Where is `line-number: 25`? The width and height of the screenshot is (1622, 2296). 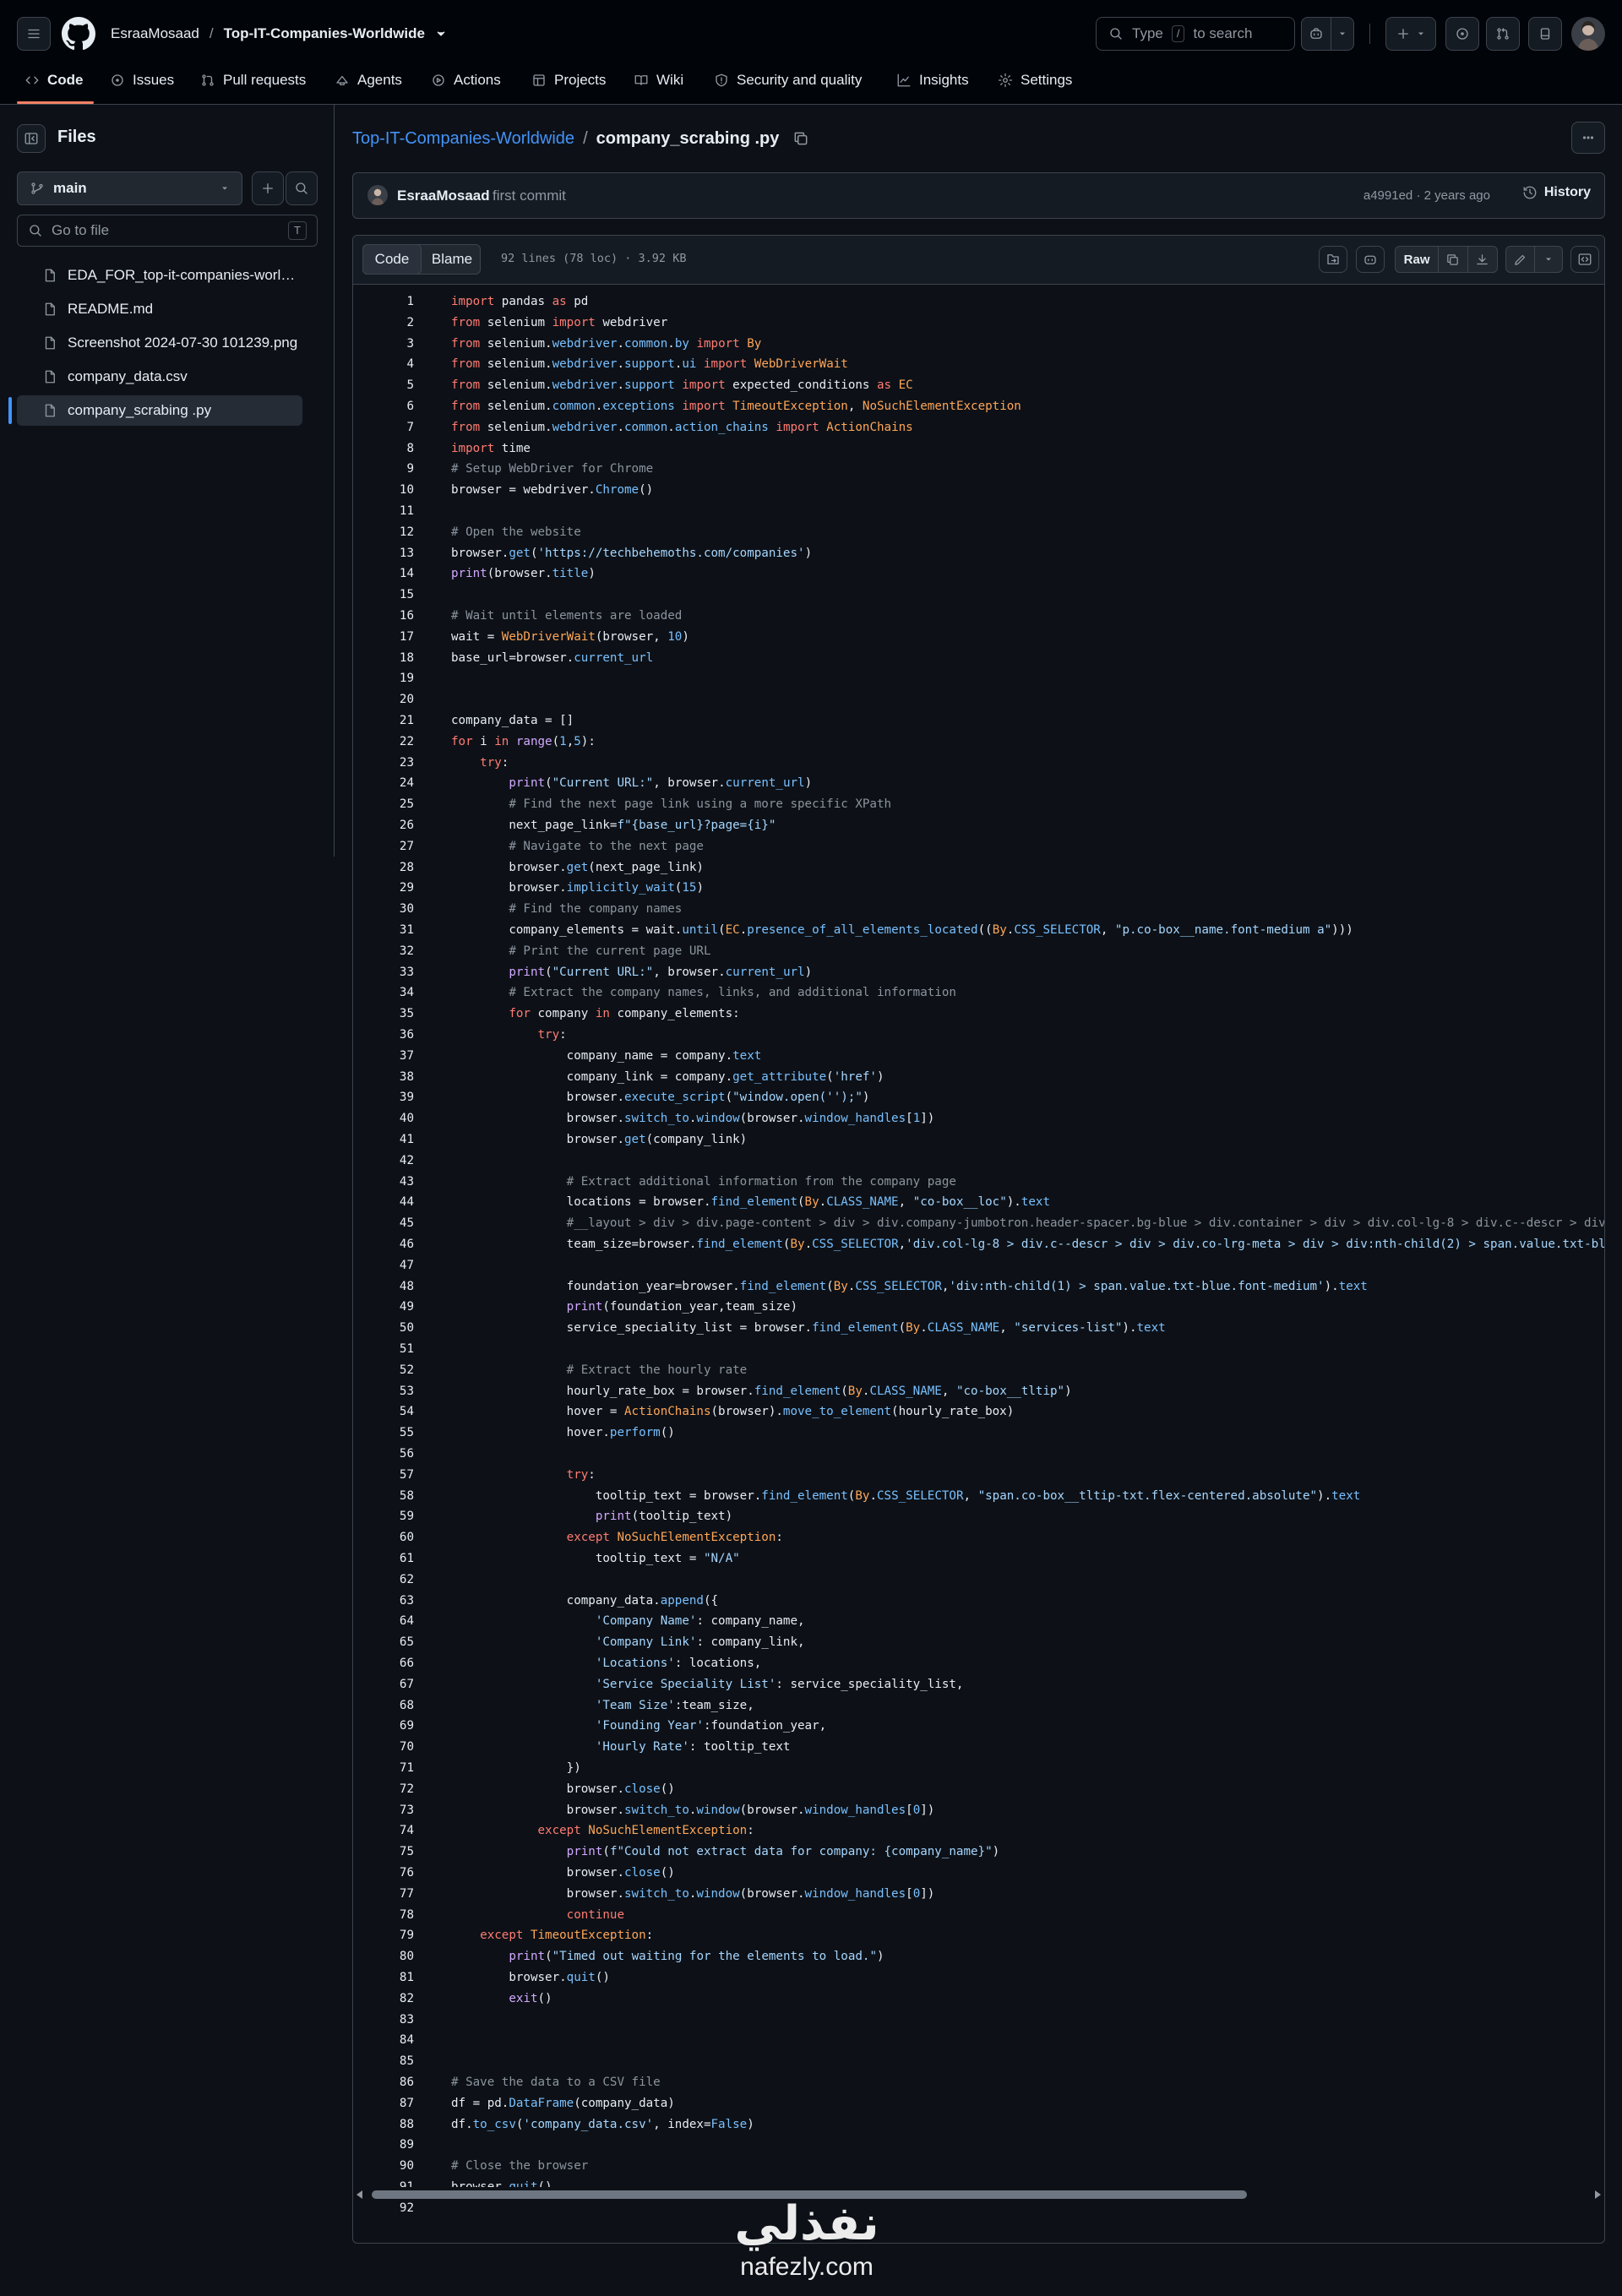 line-number: 25 is located at coordinates (384, 804).